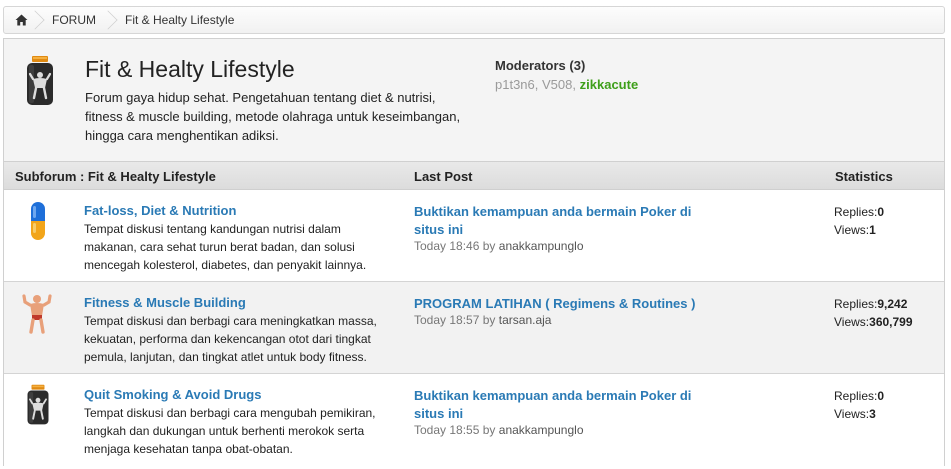  I want to click on views-stat: Views:1, so click(859, 230).